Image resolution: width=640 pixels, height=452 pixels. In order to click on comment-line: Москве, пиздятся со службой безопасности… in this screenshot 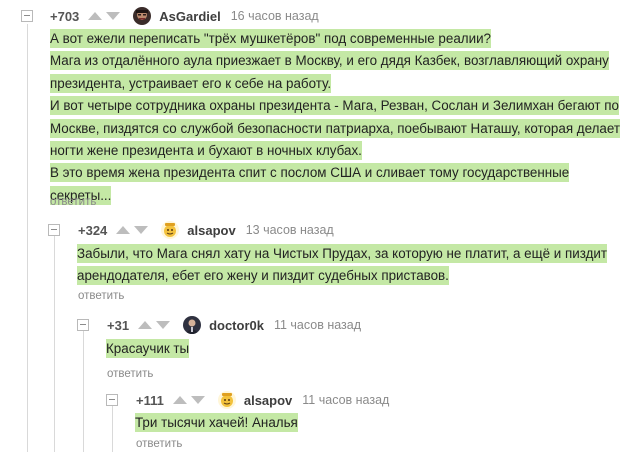, I will do `click(335, 128)`.